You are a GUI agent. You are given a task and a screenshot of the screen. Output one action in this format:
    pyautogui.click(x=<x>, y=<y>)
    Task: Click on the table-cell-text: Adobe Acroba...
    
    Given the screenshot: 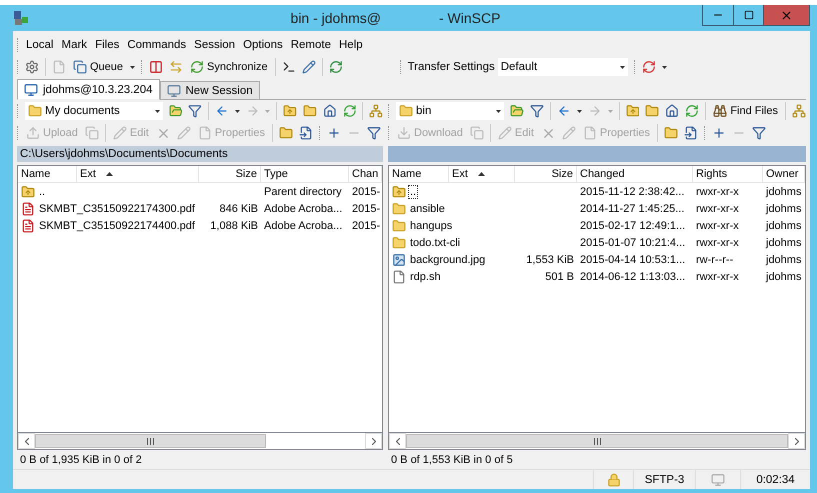 What is the action you would take?
    pyautogui.click(x=303, y=208)
    